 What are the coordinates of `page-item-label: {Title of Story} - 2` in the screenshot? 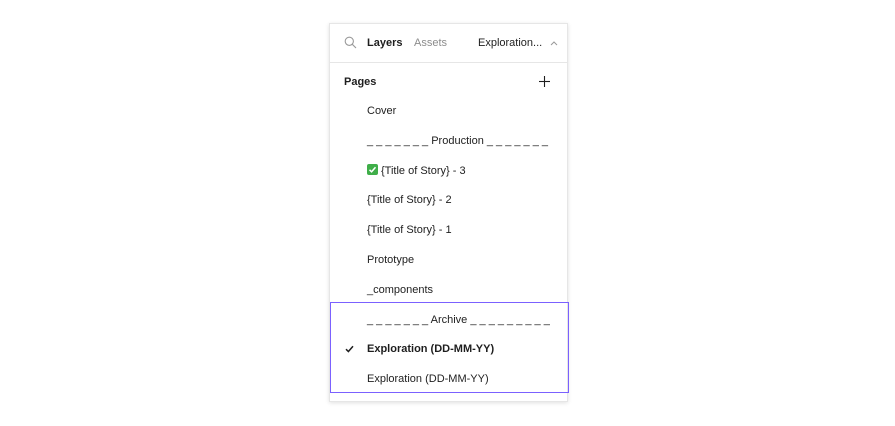 It's located at (409, 200).